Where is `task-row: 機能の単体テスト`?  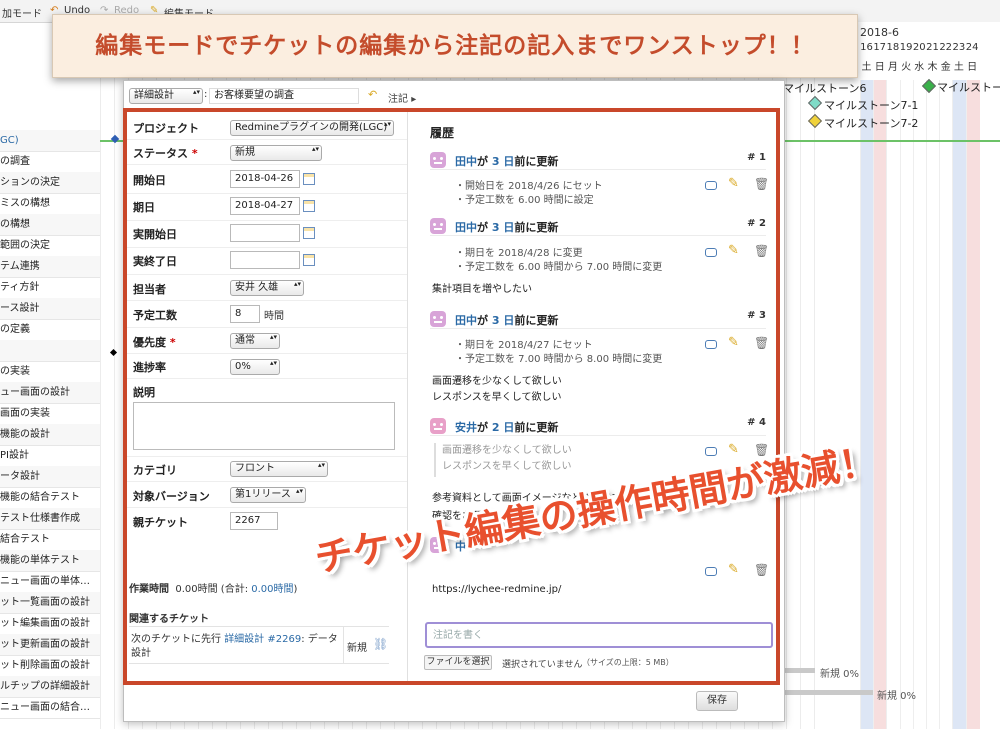 task-row: 機能の単体テスト is located at coordinates (50, 561).